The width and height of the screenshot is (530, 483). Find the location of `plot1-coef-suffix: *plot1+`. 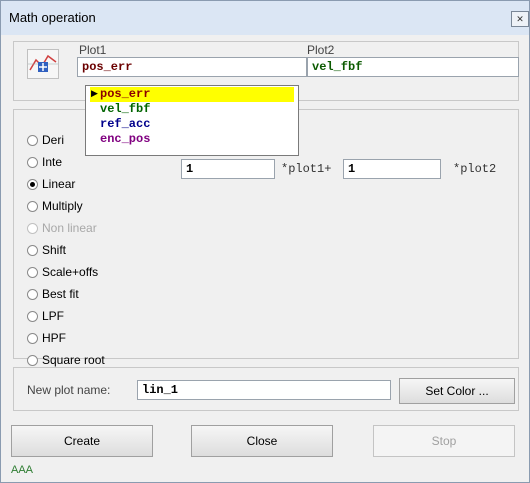

plot1-coef-suffix: *plot1+ is located at coordinates (306, 169).